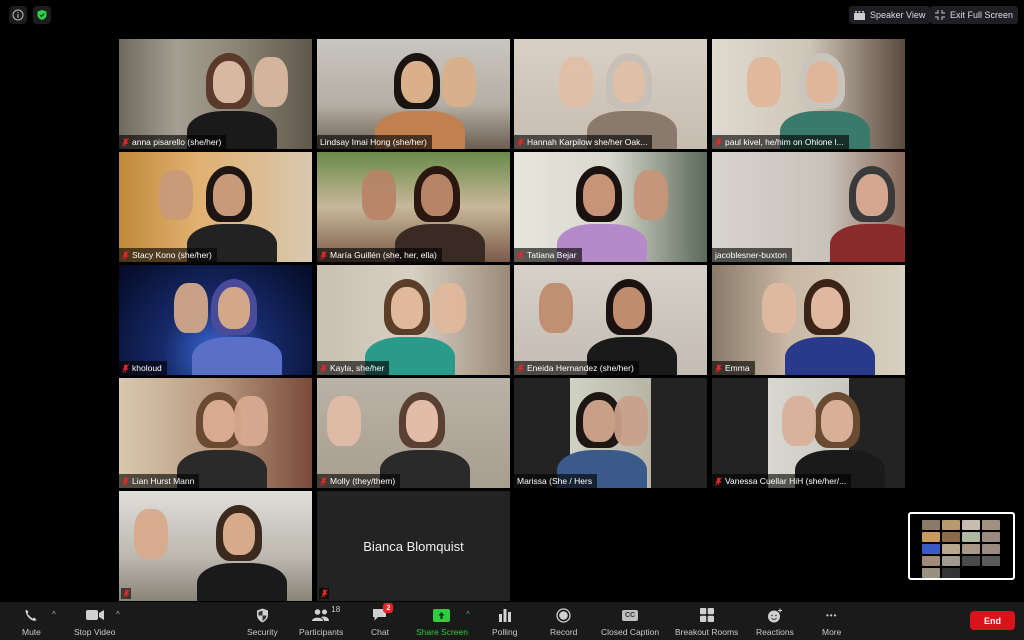  Describe the element at coordinates (147, 368) in the screenshot. I see `participant-name: kholoud` at that location.